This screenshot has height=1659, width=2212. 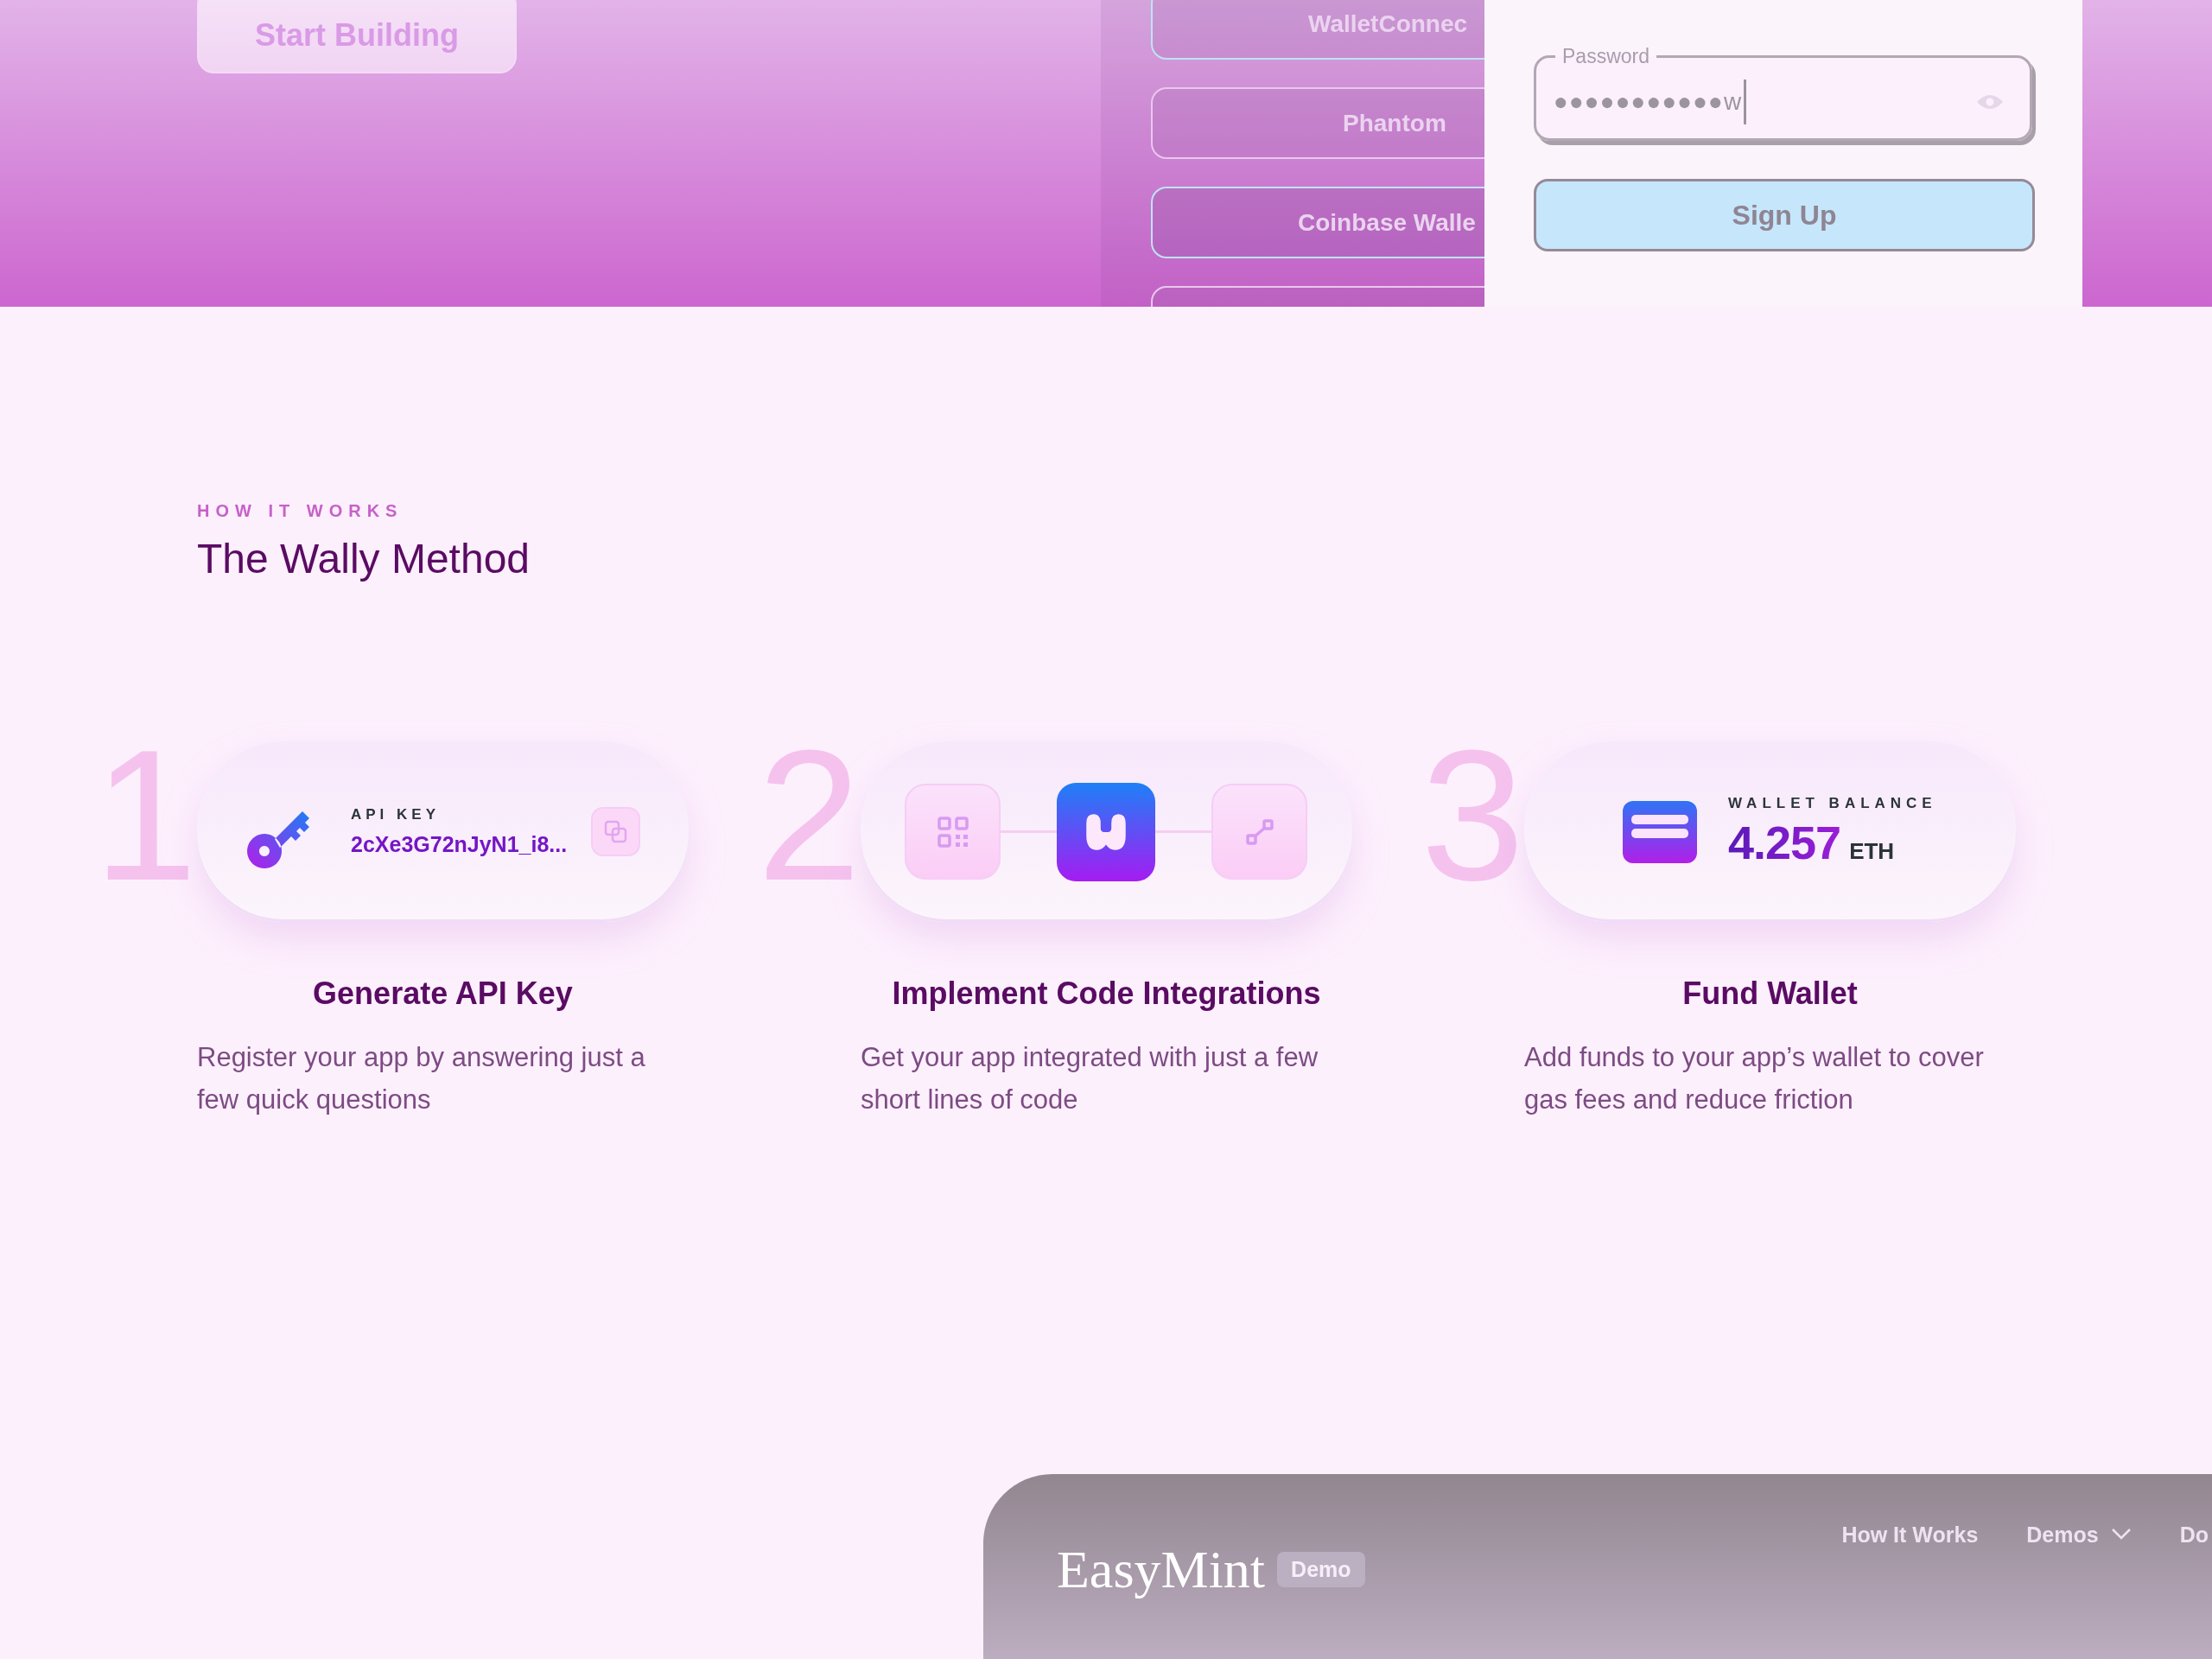 What do you see at coordinates (421, 1078) in the screenshot?
I see `step-description: Register your app by answering just a few quick questions` at bounding box center [421, 1078].